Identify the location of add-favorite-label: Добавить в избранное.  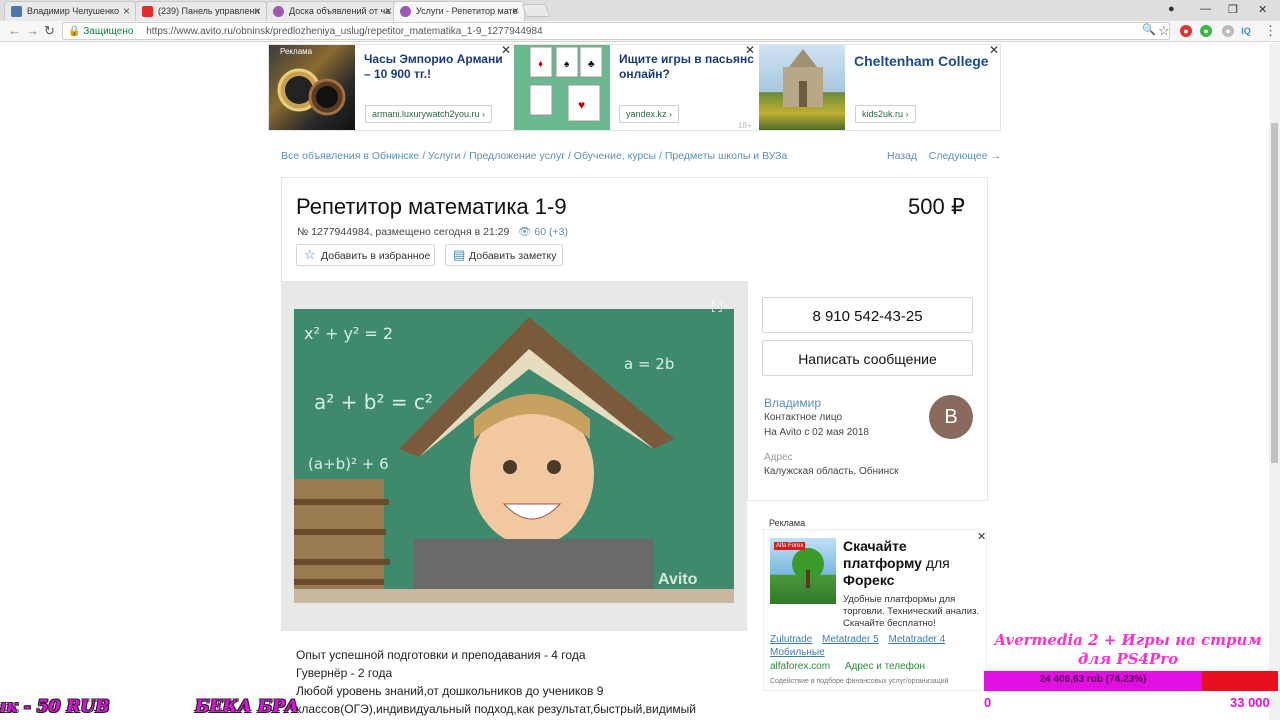
(376, 256).